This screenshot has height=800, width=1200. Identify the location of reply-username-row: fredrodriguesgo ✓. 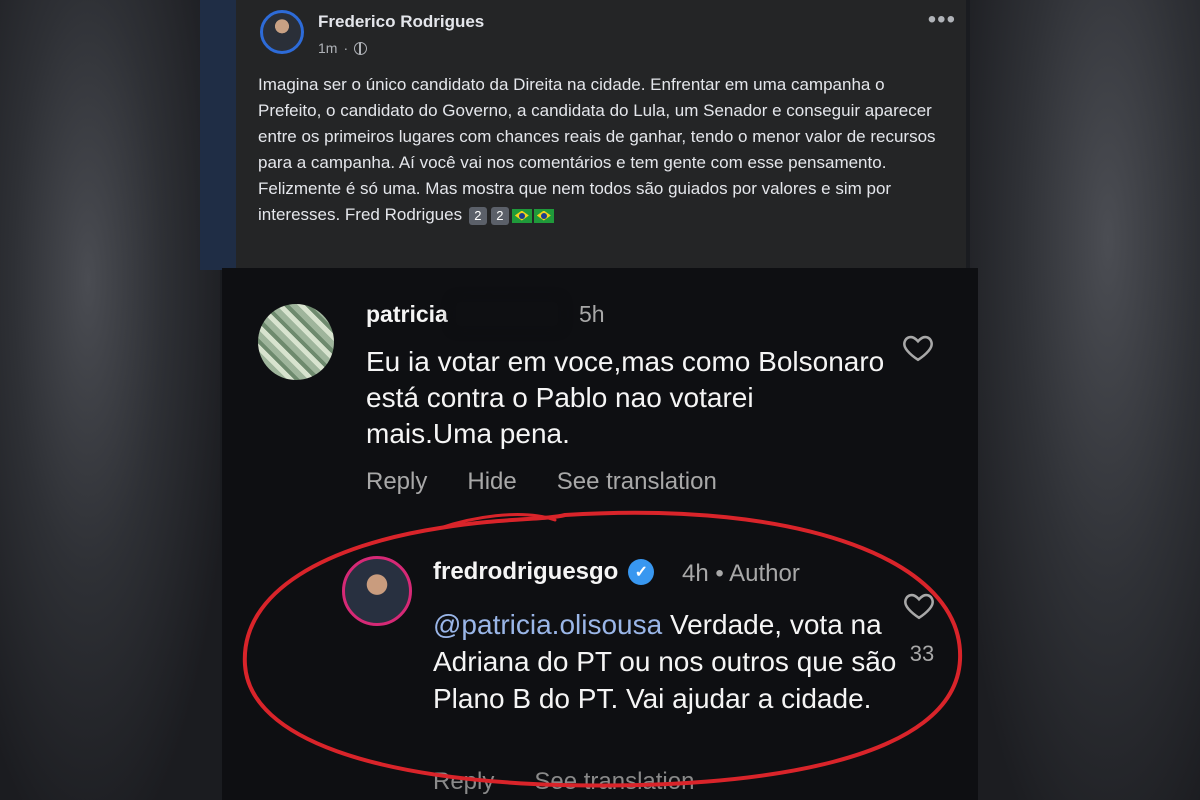
(544, 572).